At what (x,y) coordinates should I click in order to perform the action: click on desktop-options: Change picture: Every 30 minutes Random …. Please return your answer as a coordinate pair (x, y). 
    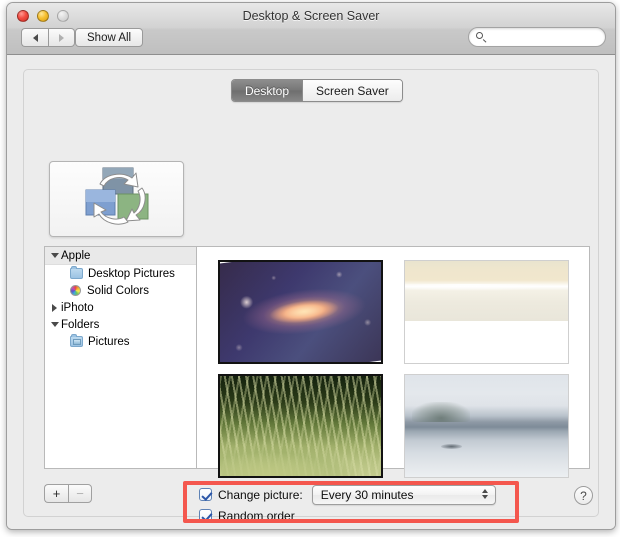
    Looking at the image, I should click on (347, 507).